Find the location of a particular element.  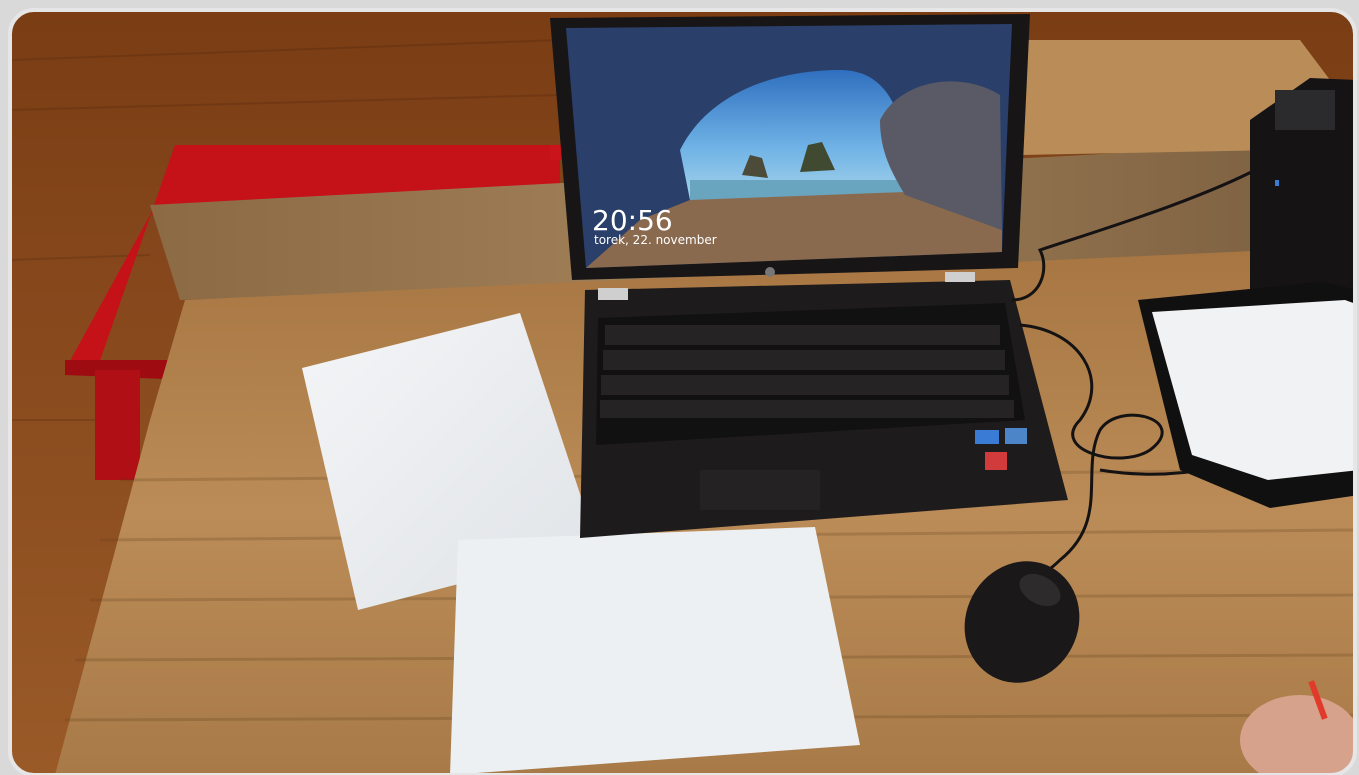

hp-logo-icon is located at coordinates (770, 272).